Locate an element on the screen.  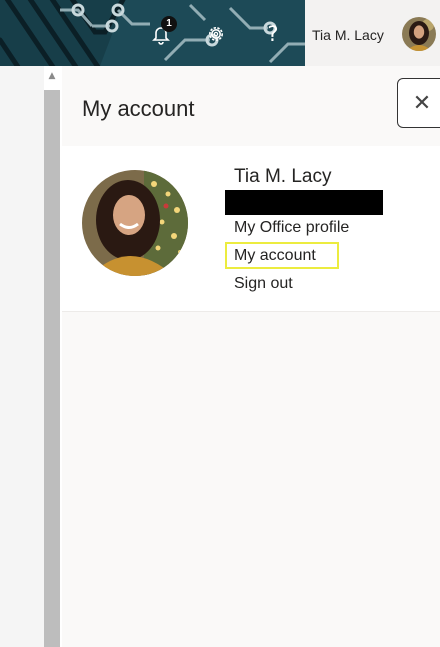
gear-icon is located at coordinates (216, 34).